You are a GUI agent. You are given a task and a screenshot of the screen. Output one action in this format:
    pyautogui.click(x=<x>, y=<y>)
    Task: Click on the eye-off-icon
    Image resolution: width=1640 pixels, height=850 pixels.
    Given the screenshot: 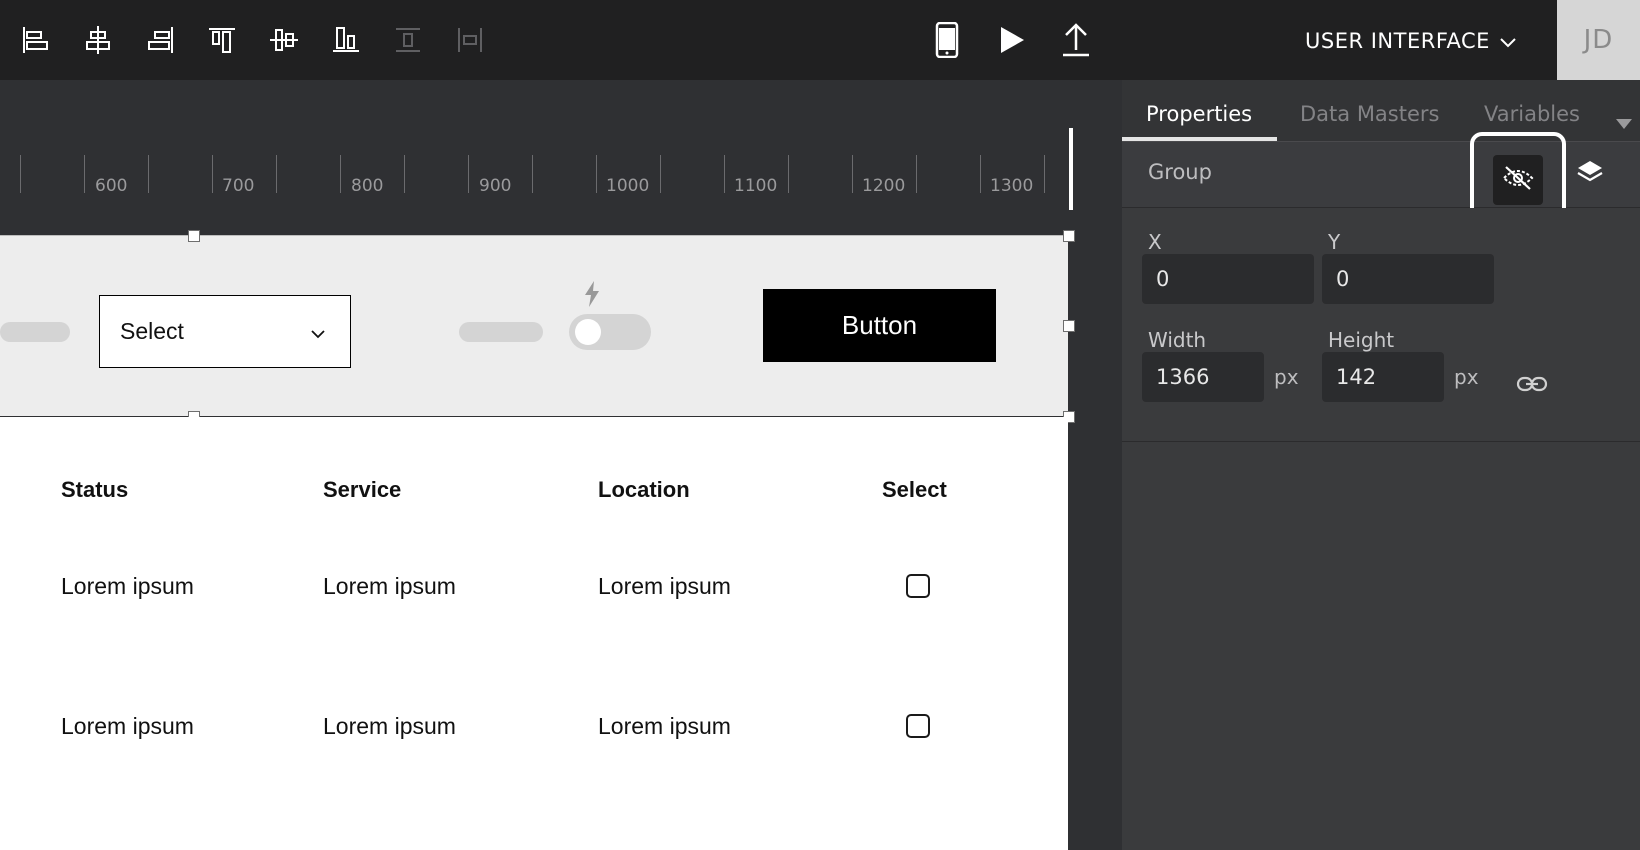 What is the action you would take?
    pyautogui.click(x=1518, y=180)
    